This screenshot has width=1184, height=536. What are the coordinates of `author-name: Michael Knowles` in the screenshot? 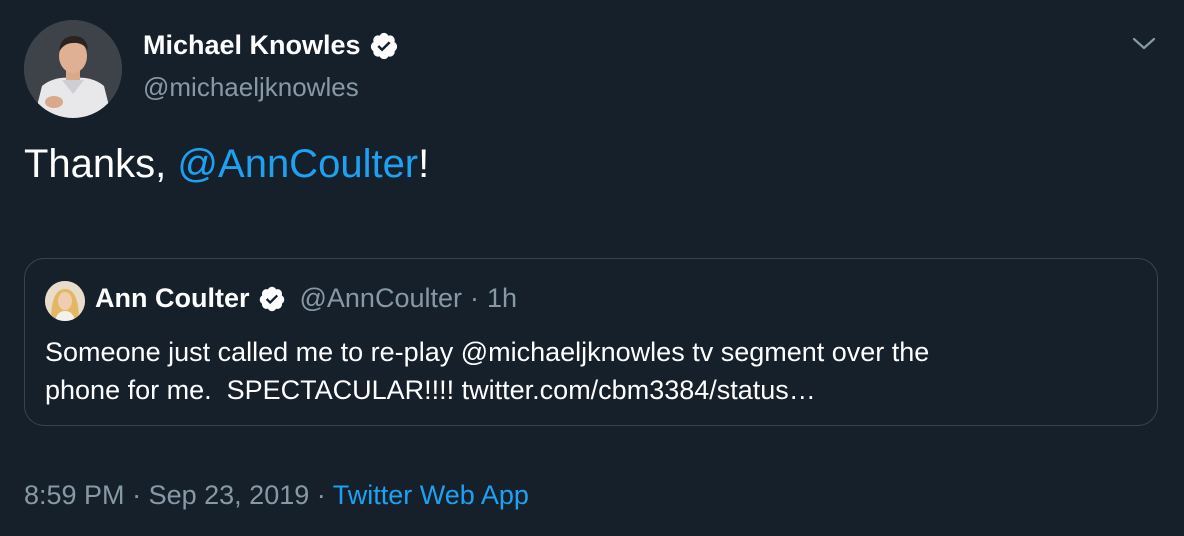 It's located at (252, 45).